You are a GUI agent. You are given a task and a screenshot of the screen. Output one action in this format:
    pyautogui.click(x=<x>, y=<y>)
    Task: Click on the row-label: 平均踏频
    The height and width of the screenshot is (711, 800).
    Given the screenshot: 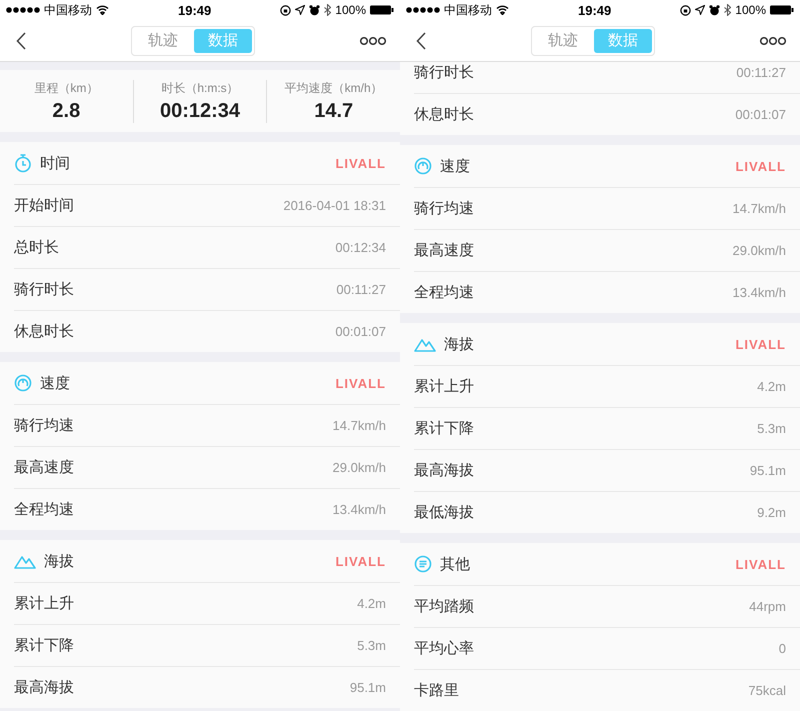 What is the action you would take?
    pyautogui.click(x=444, y=606)
    